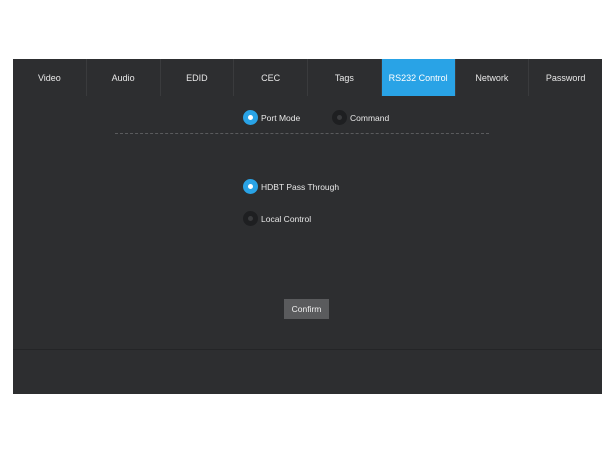 The height and width of the screenshot is (450, 610). What do you see at coordinates (250, 117) in the screenshot?
I see `port-mode-radio` at bounding box center [250, 117].